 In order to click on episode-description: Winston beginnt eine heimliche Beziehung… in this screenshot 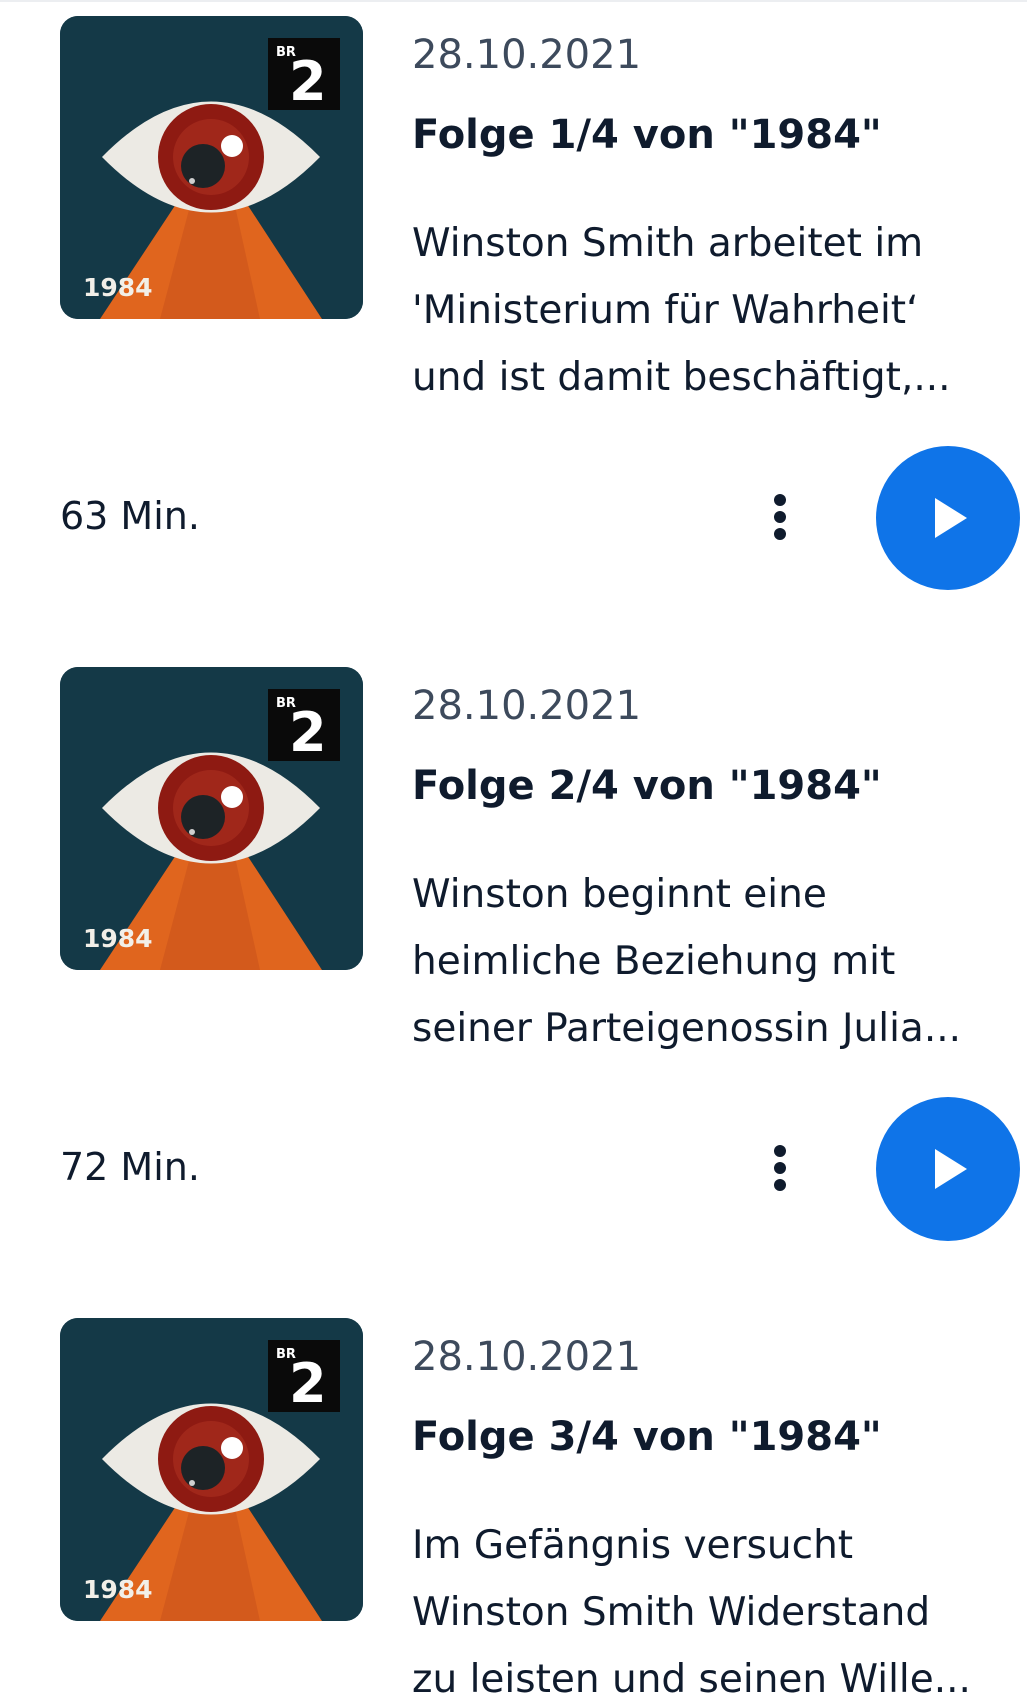, I will do `click(712, 961)`.